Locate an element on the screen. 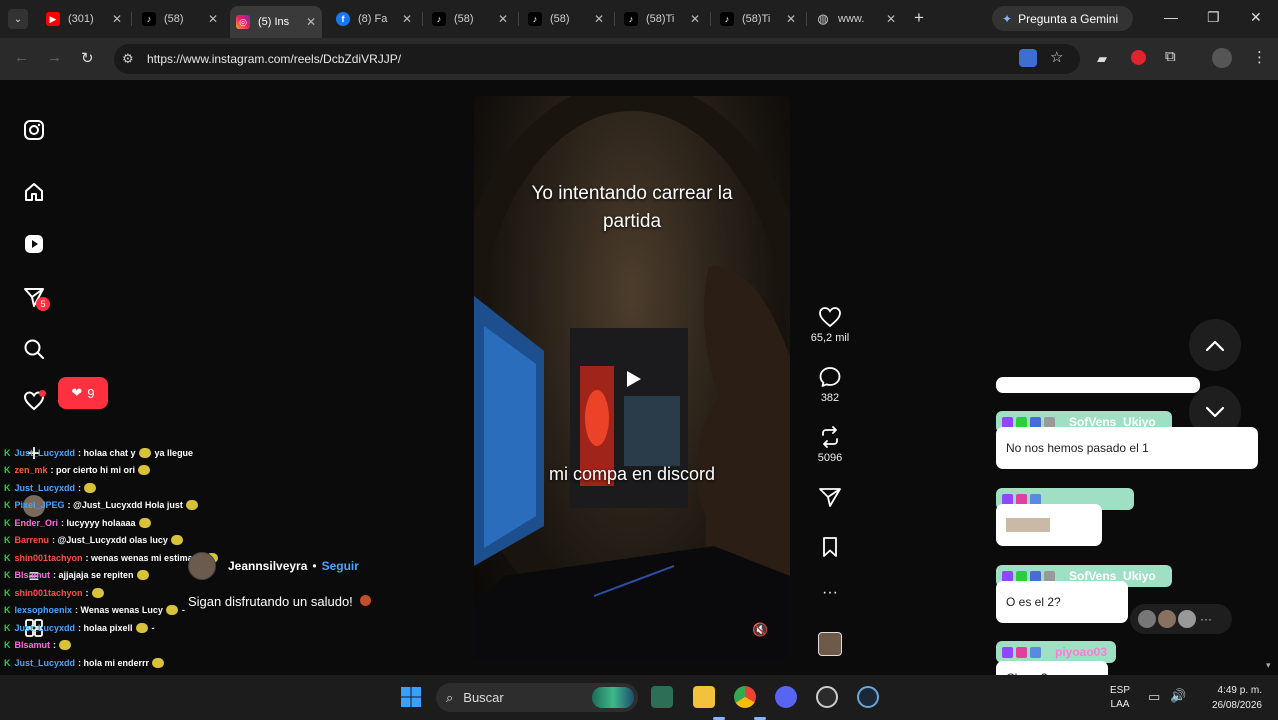 Image resolution: width=1278 pixels, height=720 pixels. discord-icon is located at coordinates (786, 697).